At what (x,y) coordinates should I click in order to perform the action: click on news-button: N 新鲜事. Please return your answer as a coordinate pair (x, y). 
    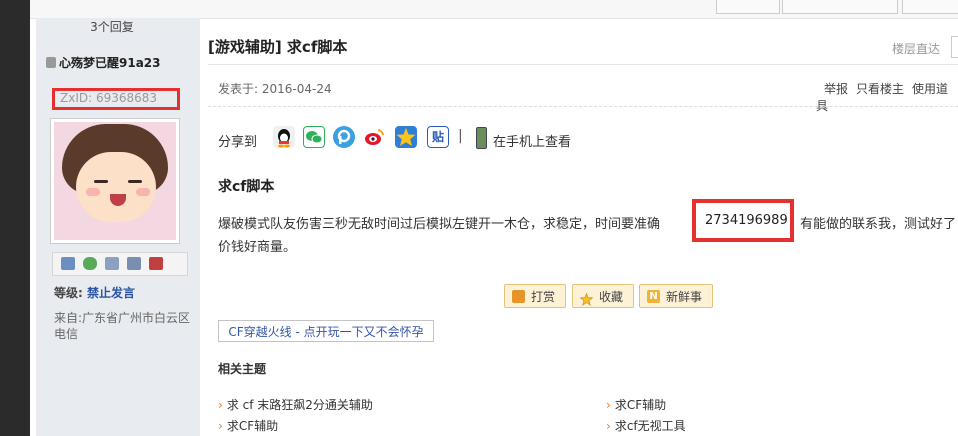
    Looking at the image, I should click on (676, 296).